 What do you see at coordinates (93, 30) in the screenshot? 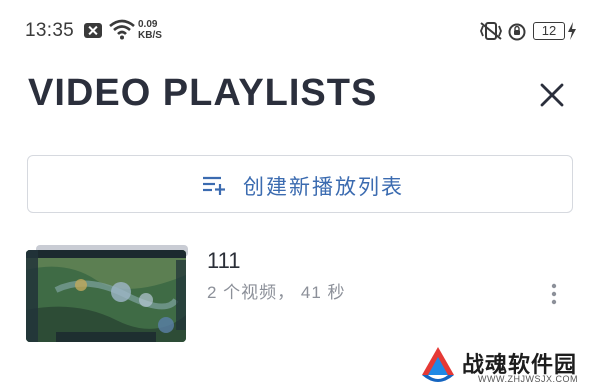
I see `close-notification-icon` at bounding box center [93, 30].